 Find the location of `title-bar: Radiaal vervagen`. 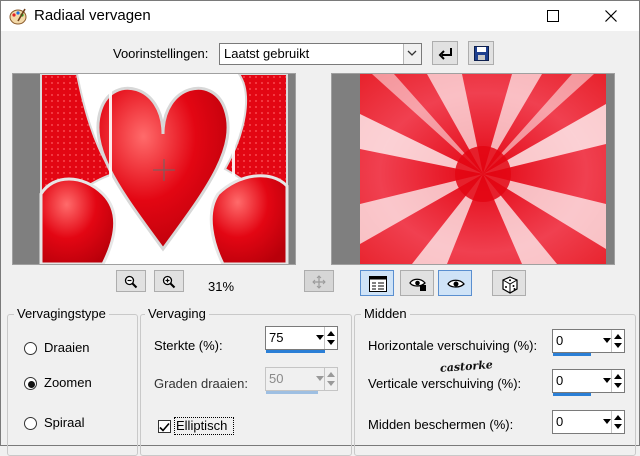

title-bar: Radiaal vervagen is located at coordinates (320, 16).